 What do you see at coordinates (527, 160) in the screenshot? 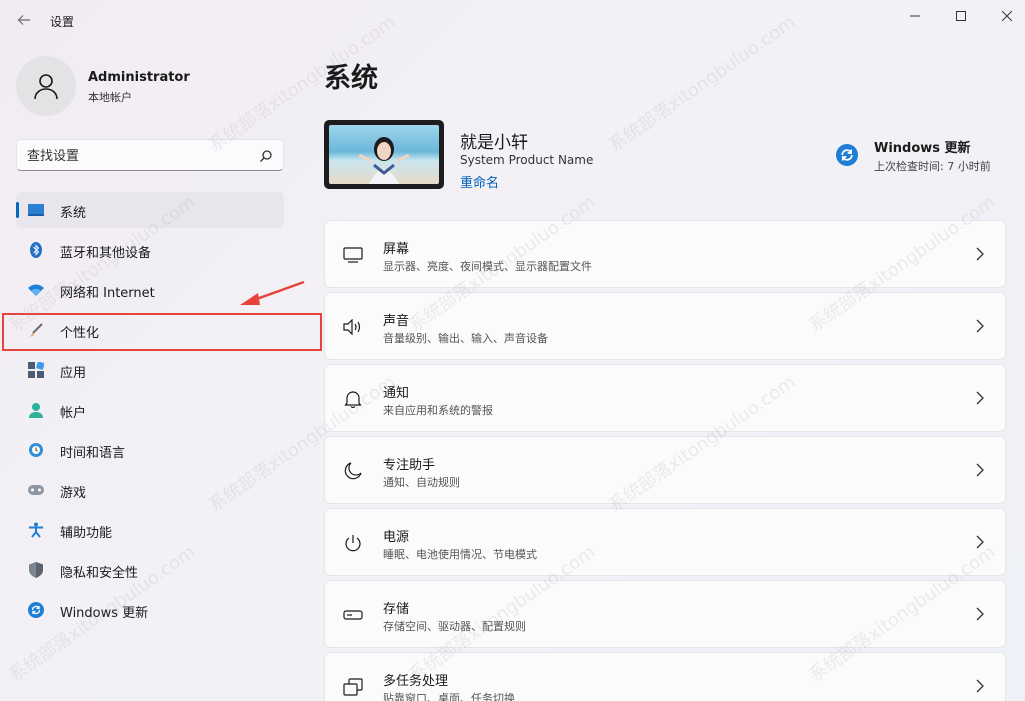
I see `device-model: System Product Name` at bounding box center [527, 160].